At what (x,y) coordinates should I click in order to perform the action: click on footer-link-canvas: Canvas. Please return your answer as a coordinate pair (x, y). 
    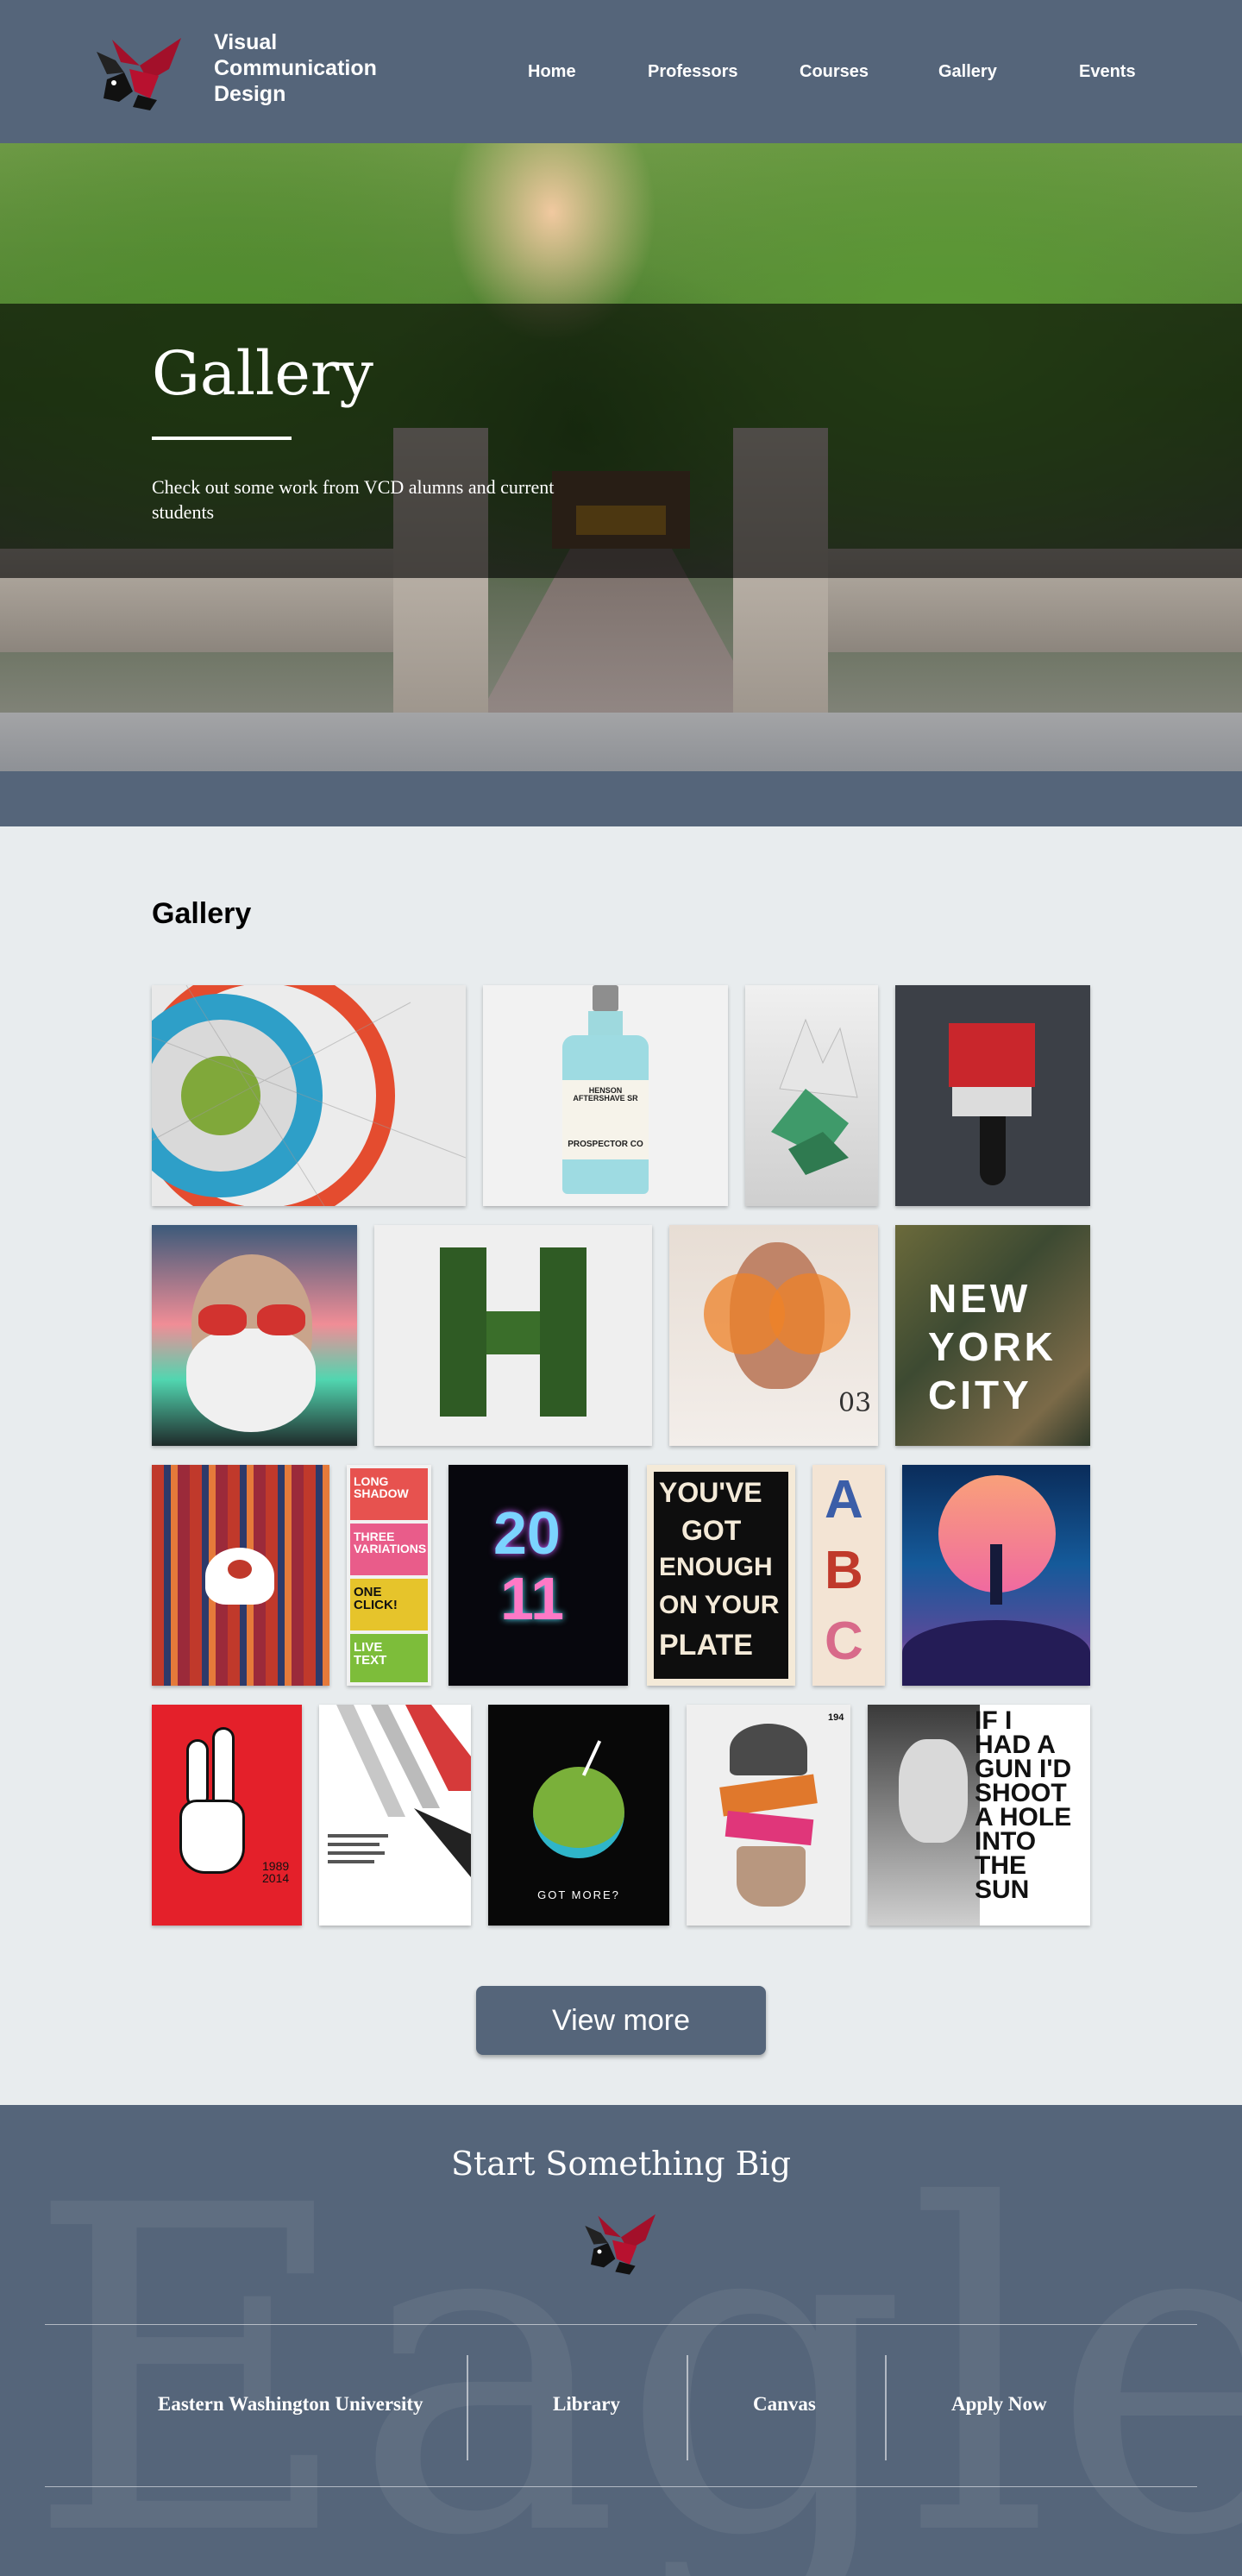
    Looking at the image, I should click on (785, 2404).